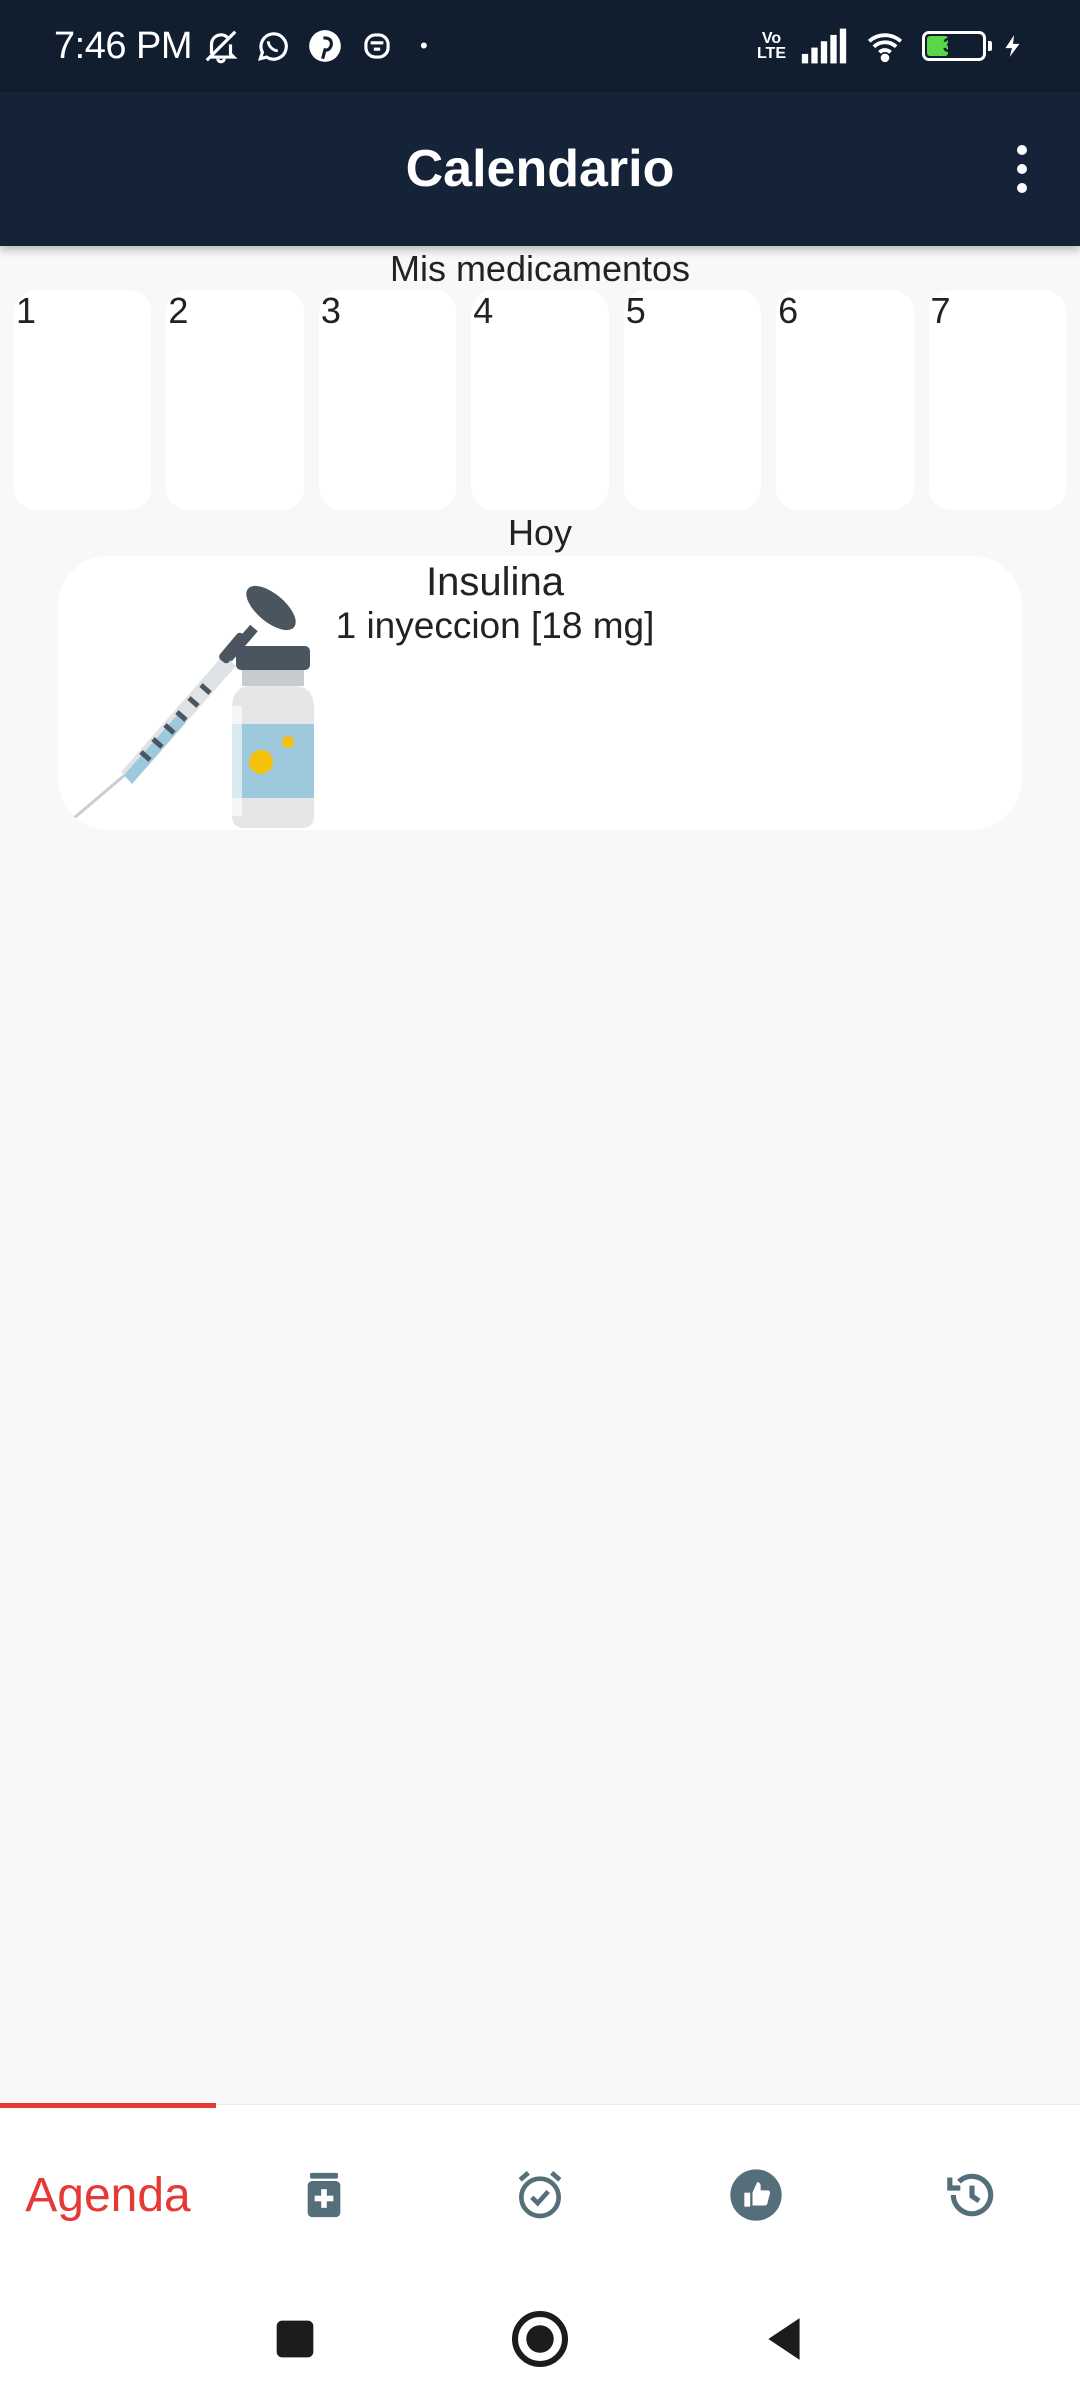 The width and height of the screenshot is (1080, 2400). I want to click on medication-dose: 1 inyeccion [18 mg], so click(495, 625).